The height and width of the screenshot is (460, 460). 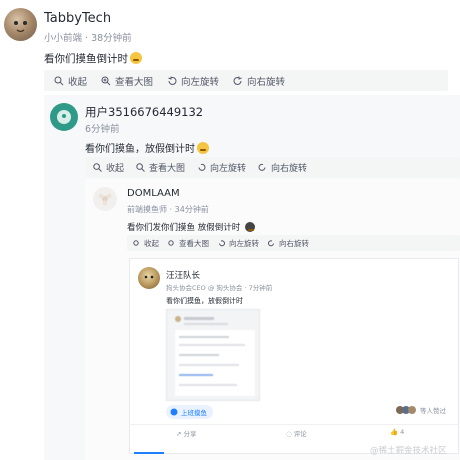 I want to click on dog-avatar-icon, so click(x=149, y=277).